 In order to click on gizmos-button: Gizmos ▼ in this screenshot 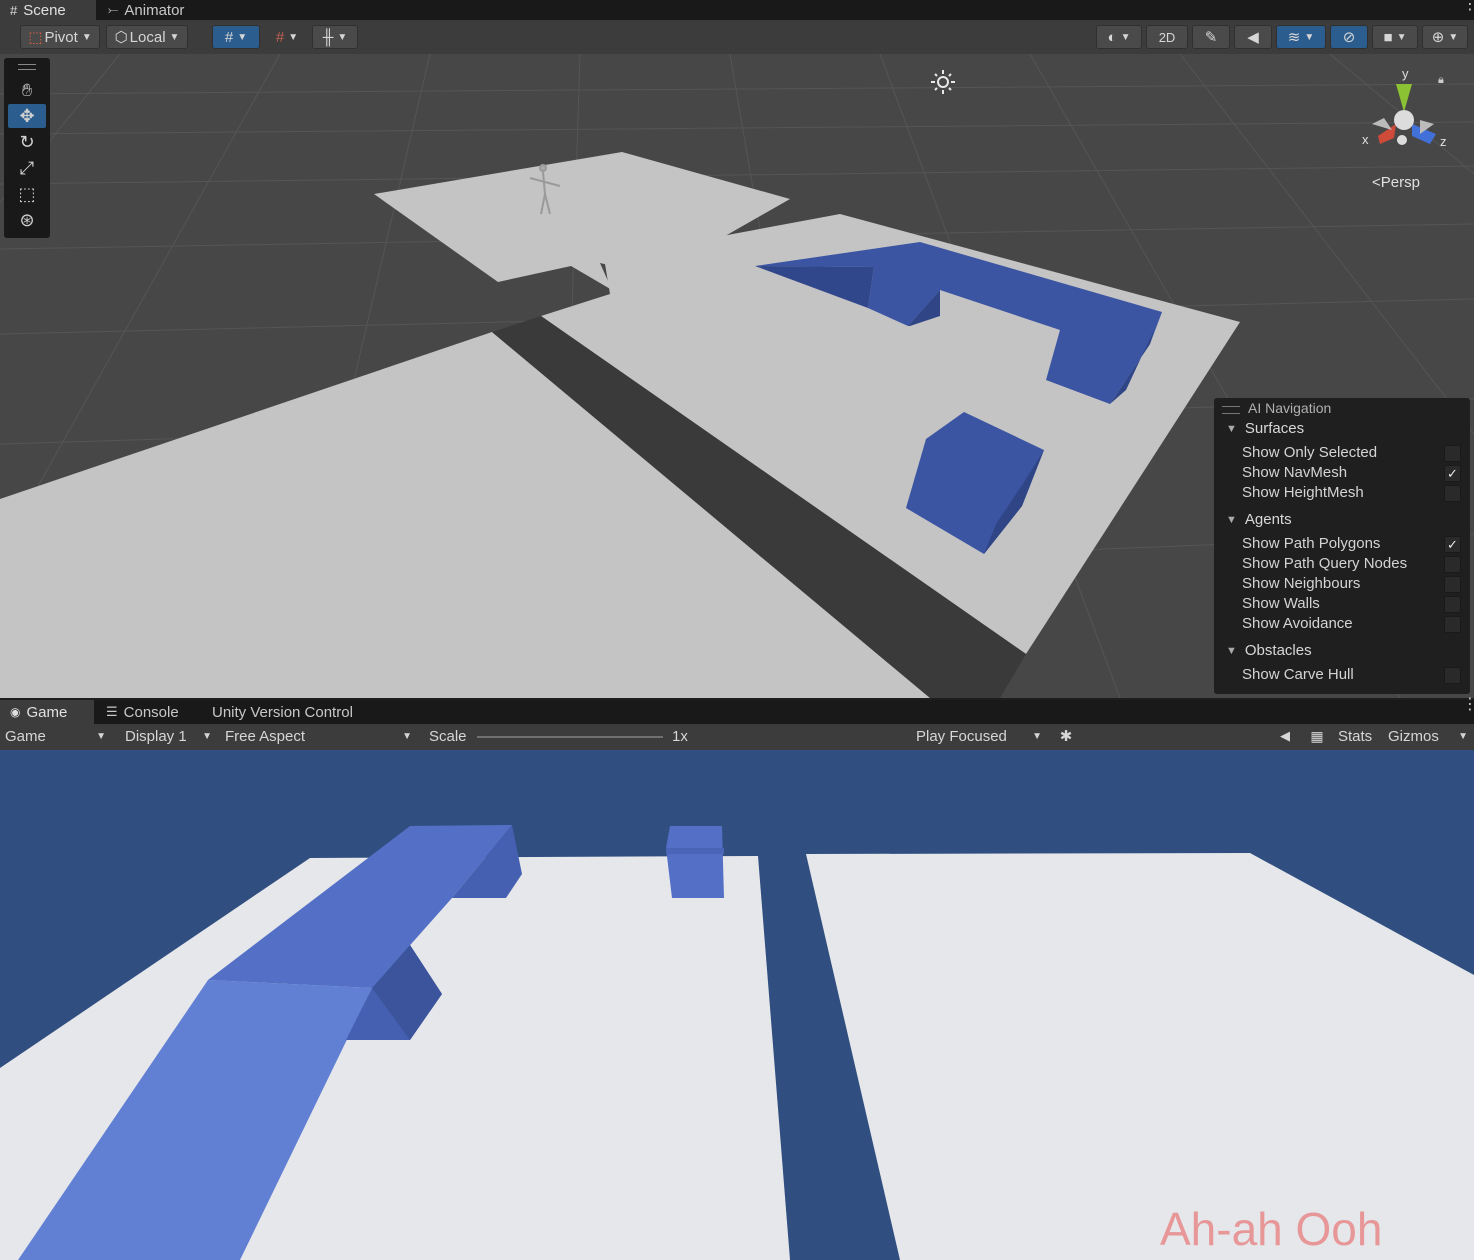, I will do `click(1431, 736)`.